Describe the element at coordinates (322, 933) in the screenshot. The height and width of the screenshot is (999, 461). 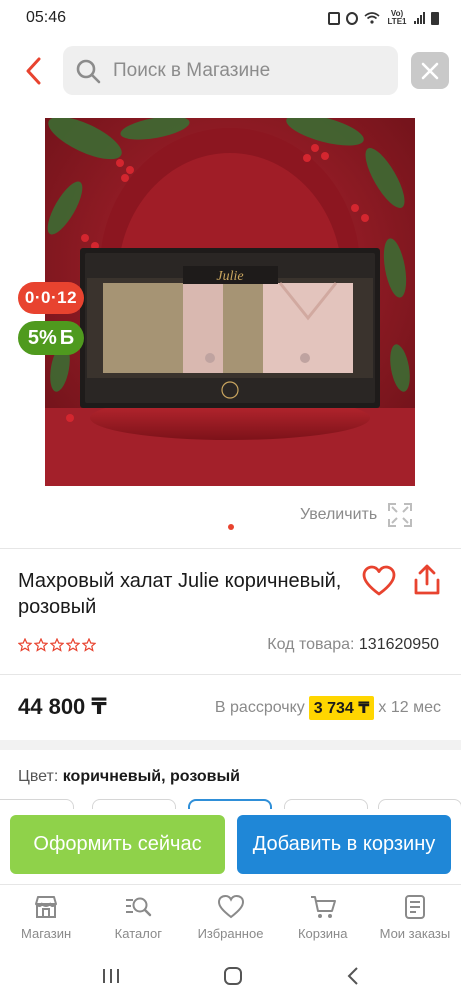
I see `nav-label: Корзина` at that location.